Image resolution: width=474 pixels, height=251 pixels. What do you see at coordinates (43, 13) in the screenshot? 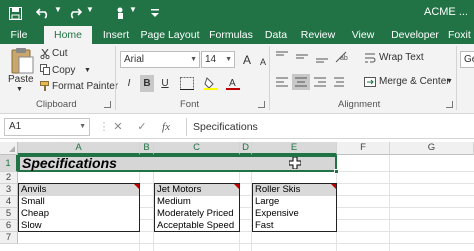
I see `undo-icon` at bounding box center [43, 13].